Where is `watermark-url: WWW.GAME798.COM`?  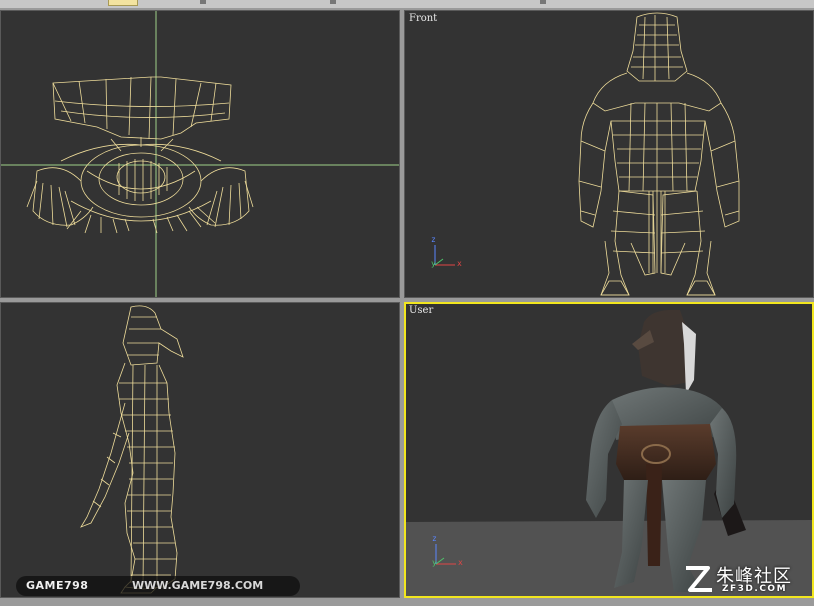 watermark-url: WWW.GAME798.COM is located at coordinates (198, 585).